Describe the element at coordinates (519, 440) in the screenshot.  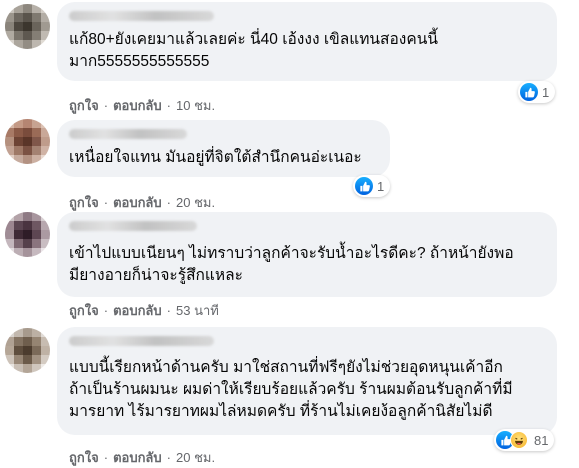
I see `haha-icon` at that location.